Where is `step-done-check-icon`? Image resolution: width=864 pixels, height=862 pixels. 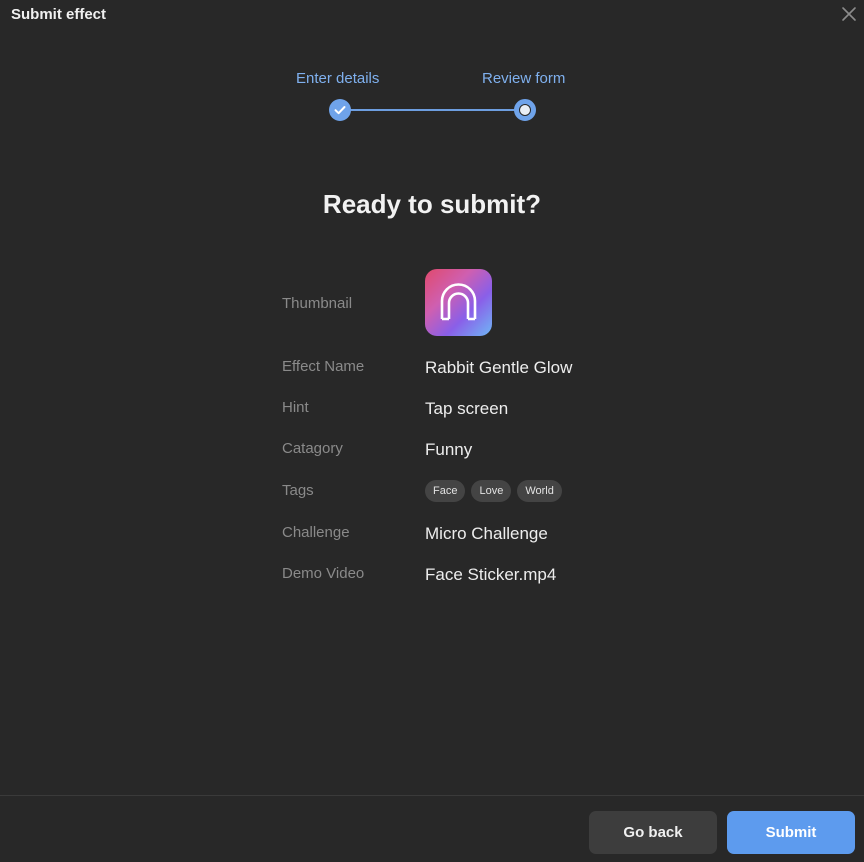 step-done-check-icon is located at coordinates (340, 110).